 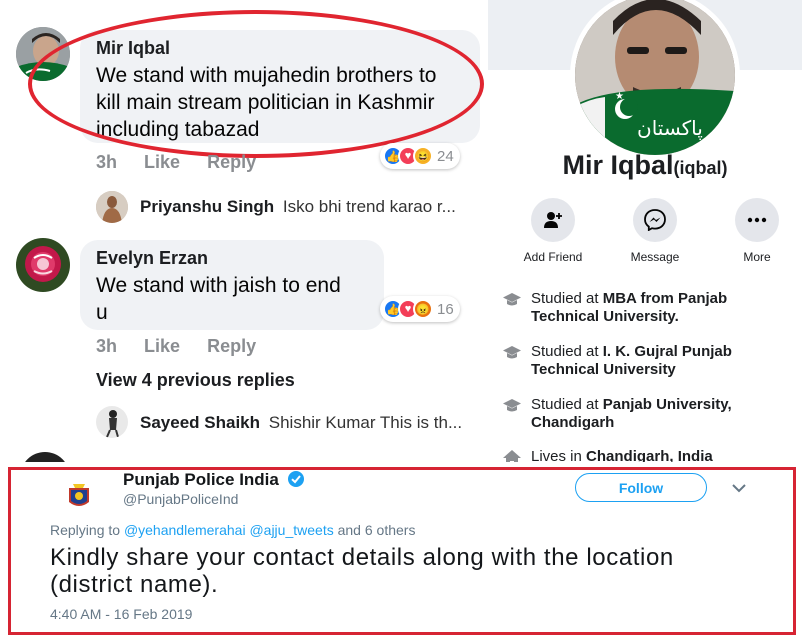 What do you see at coordinates (121, 614) in the screenshot?
I see `tweet-timestamp: 4:40 AM - 16 Feb 2019` at bounding box center [121, 614].